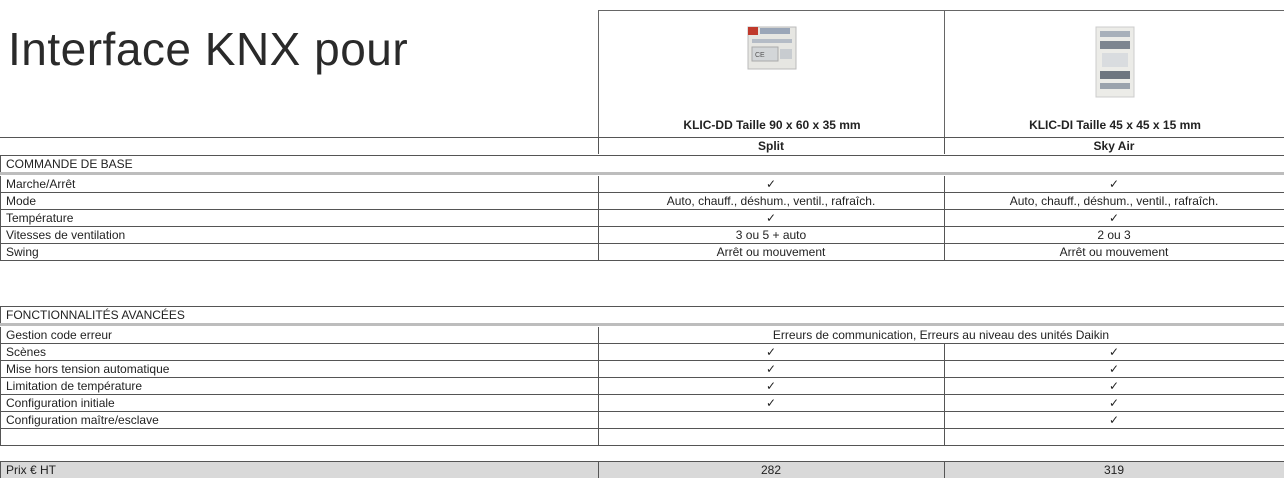 This screenshot has height=478, width=1284. I want to click on row-label: Gestion code erreur, so click(59, 335).